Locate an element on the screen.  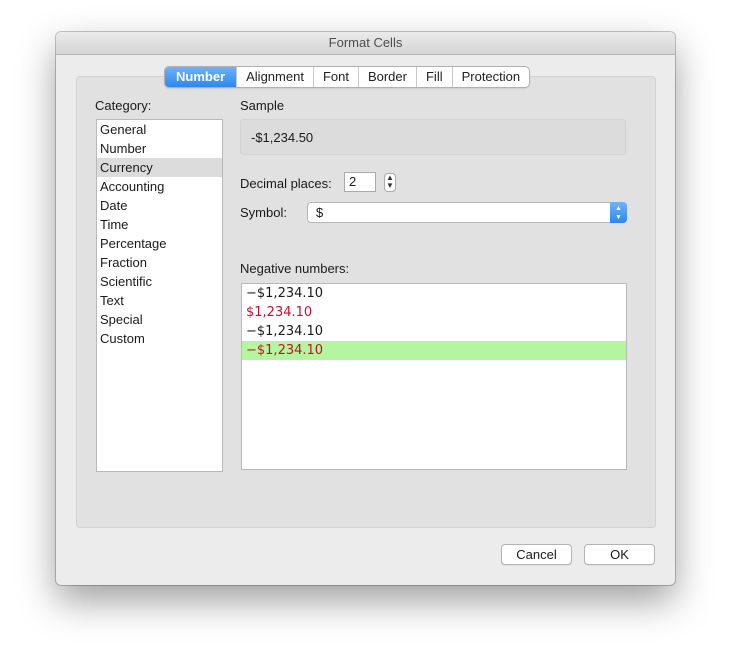
decimal-places-stepper: ▲ ▼ is located at coordinates (390, 182).